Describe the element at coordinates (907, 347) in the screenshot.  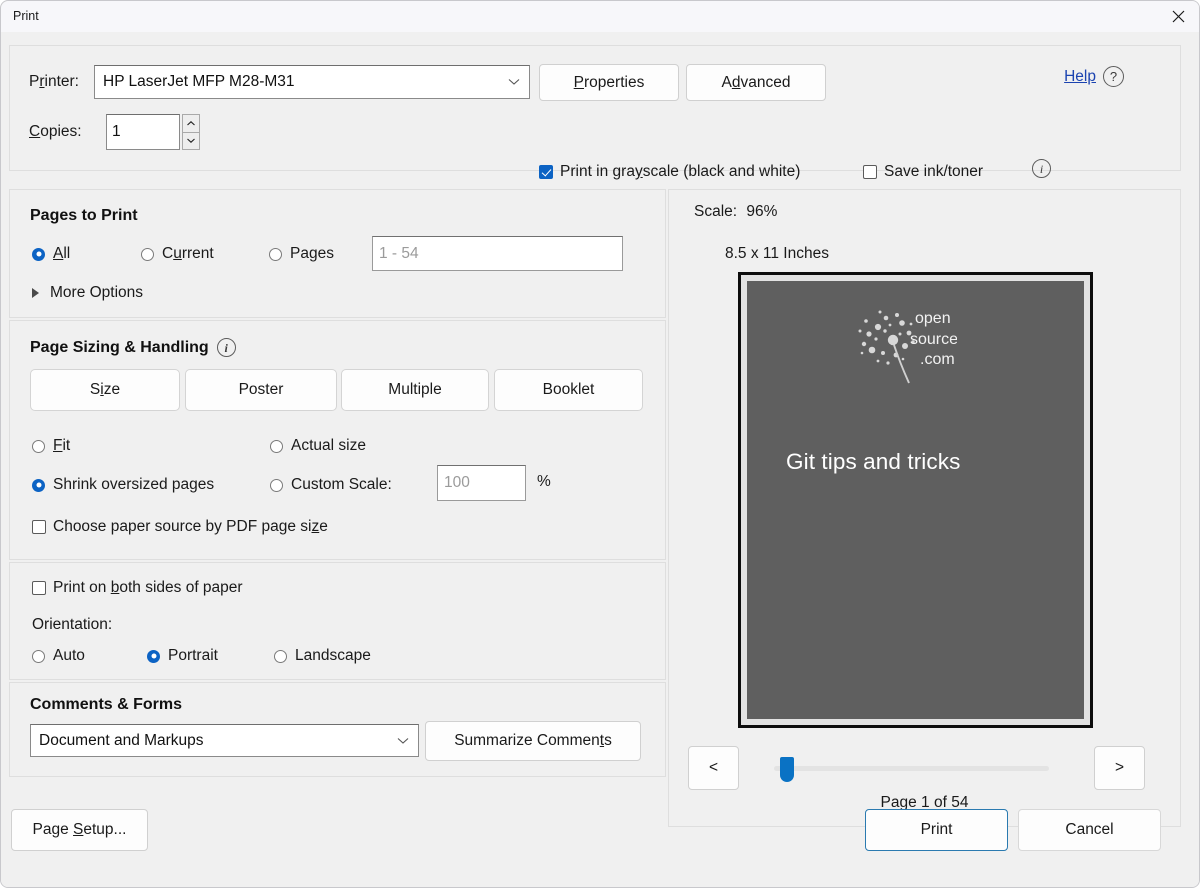
I see `opensource-dandelion-logo-icon: open source .com` at that location.